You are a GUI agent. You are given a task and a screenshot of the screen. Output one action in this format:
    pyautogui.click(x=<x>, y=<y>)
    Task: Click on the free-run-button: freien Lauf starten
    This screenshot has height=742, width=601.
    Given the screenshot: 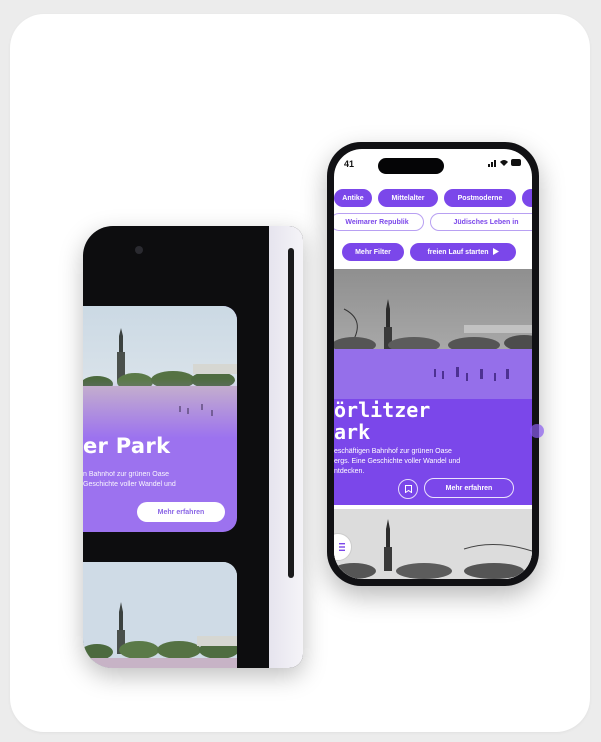 What is the action you would take?
    pyautogui.click(x=463, y=252)
    